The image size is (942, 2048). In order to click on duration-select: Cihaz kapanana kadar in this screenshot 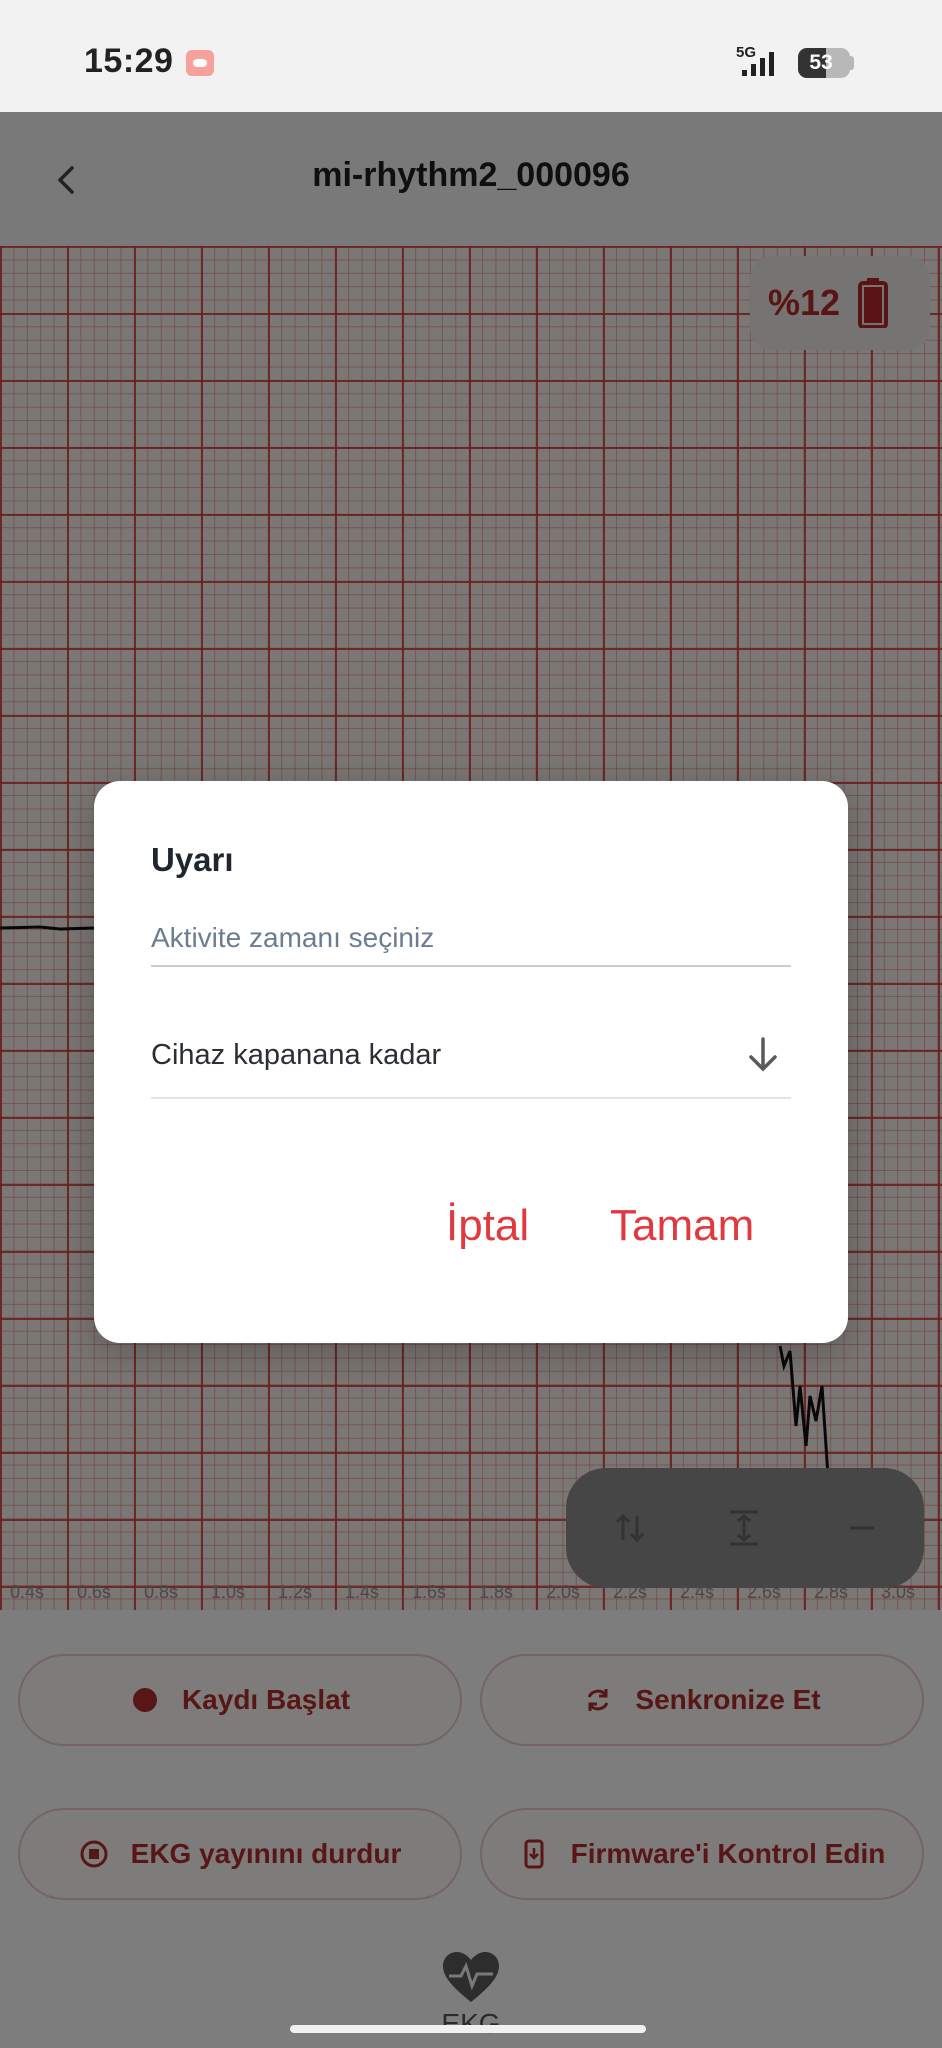, I will do `click(471, 1058)`.